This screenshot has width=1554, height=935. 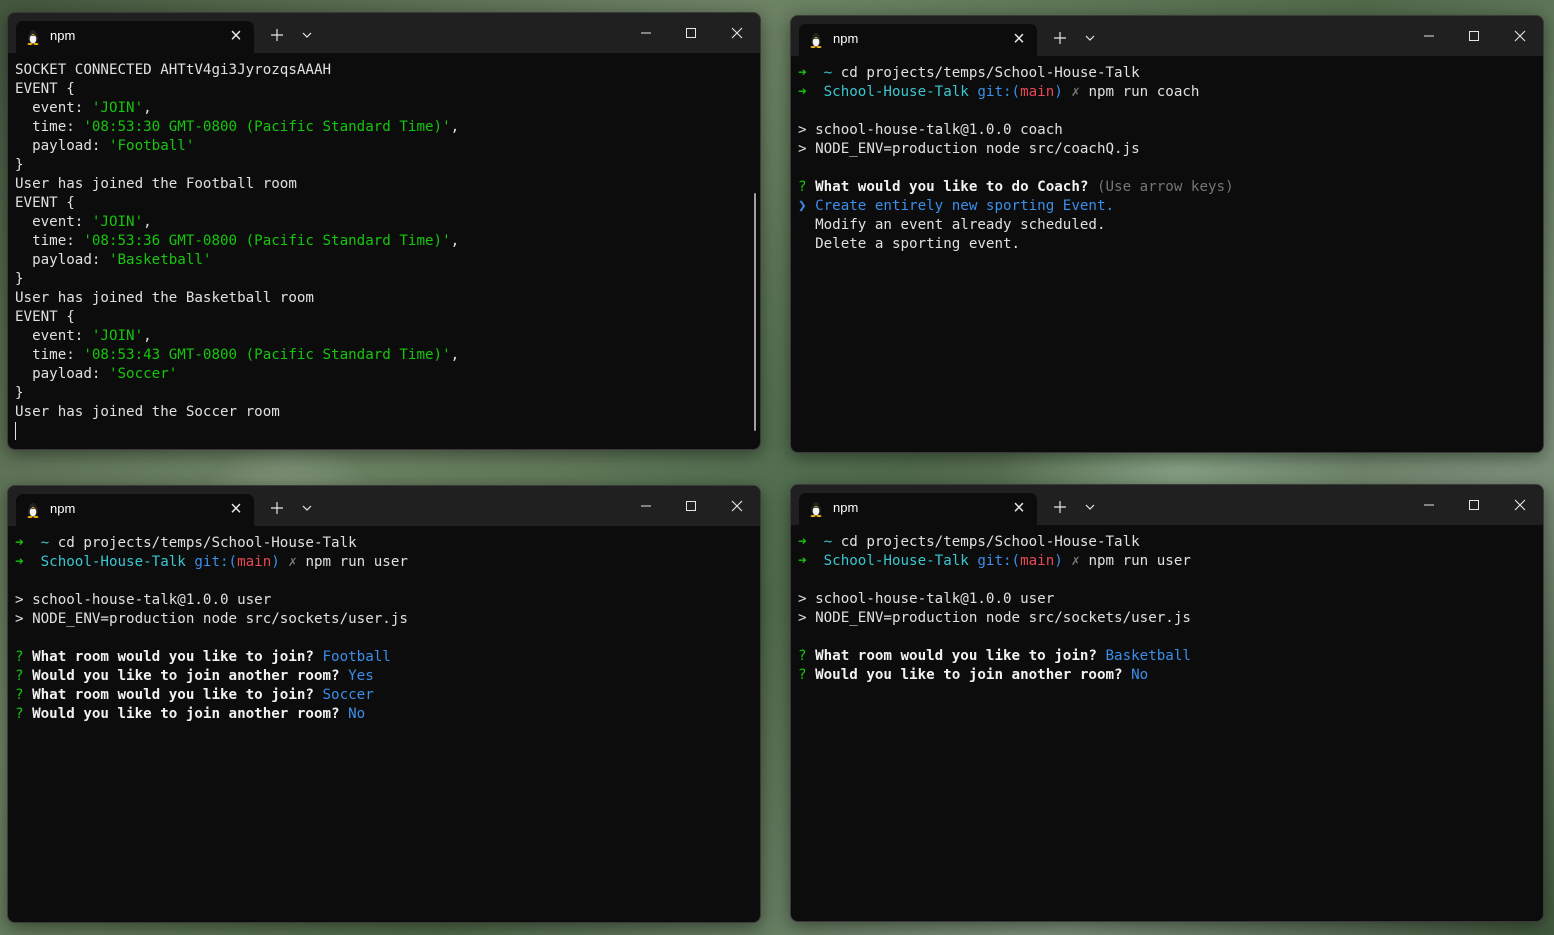 What do you see at coordinates (990, 542) in the screenshot?
I see `terminal-text: cd projects/temps/School-House-Talk` at bounding box center [990, 542].